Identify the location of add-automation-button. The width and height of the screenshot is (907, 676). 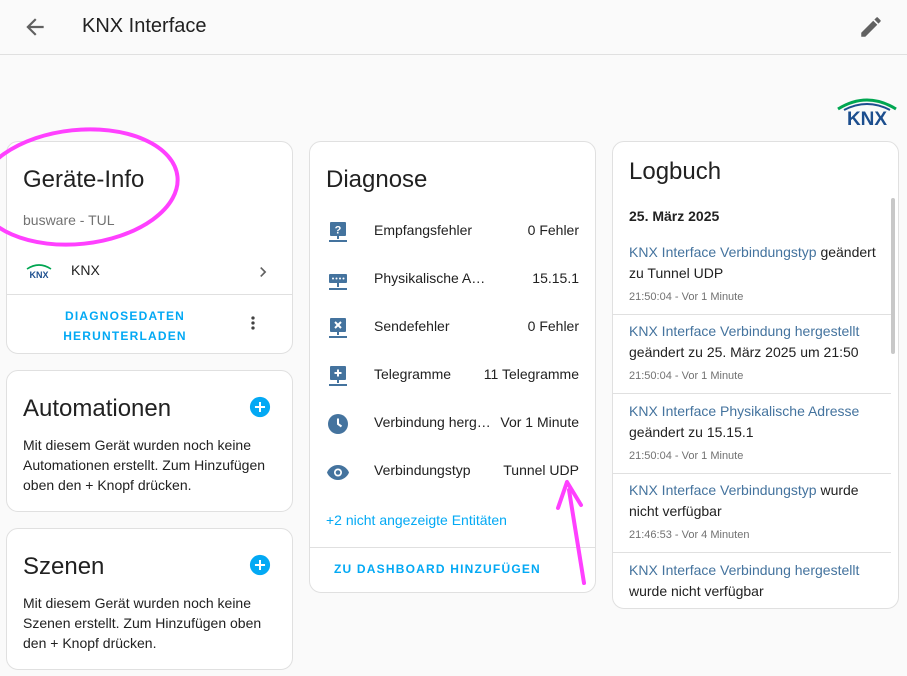
(260, 407).